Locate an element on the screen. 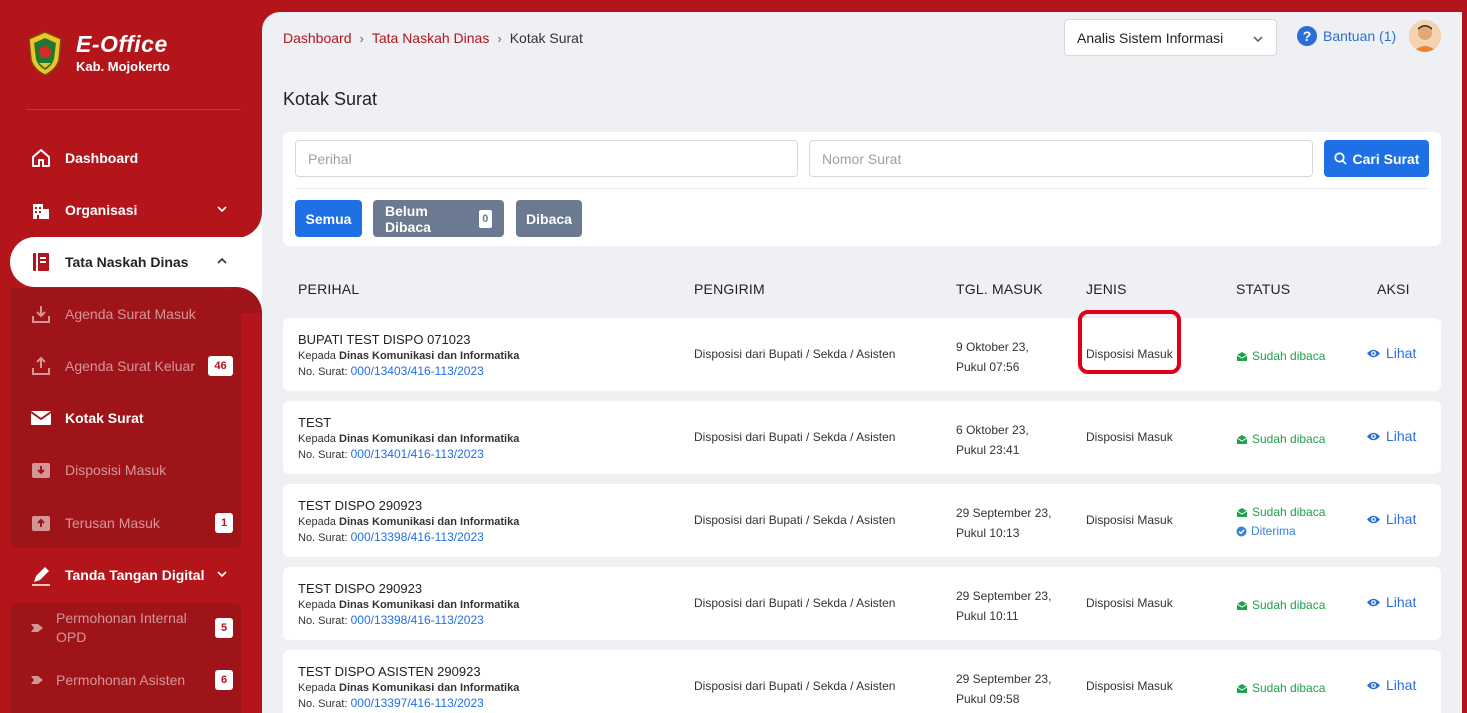 The image size is (1467, 713). breadcrumb-current: Kotak Surat is located at coordinates (546, 38).